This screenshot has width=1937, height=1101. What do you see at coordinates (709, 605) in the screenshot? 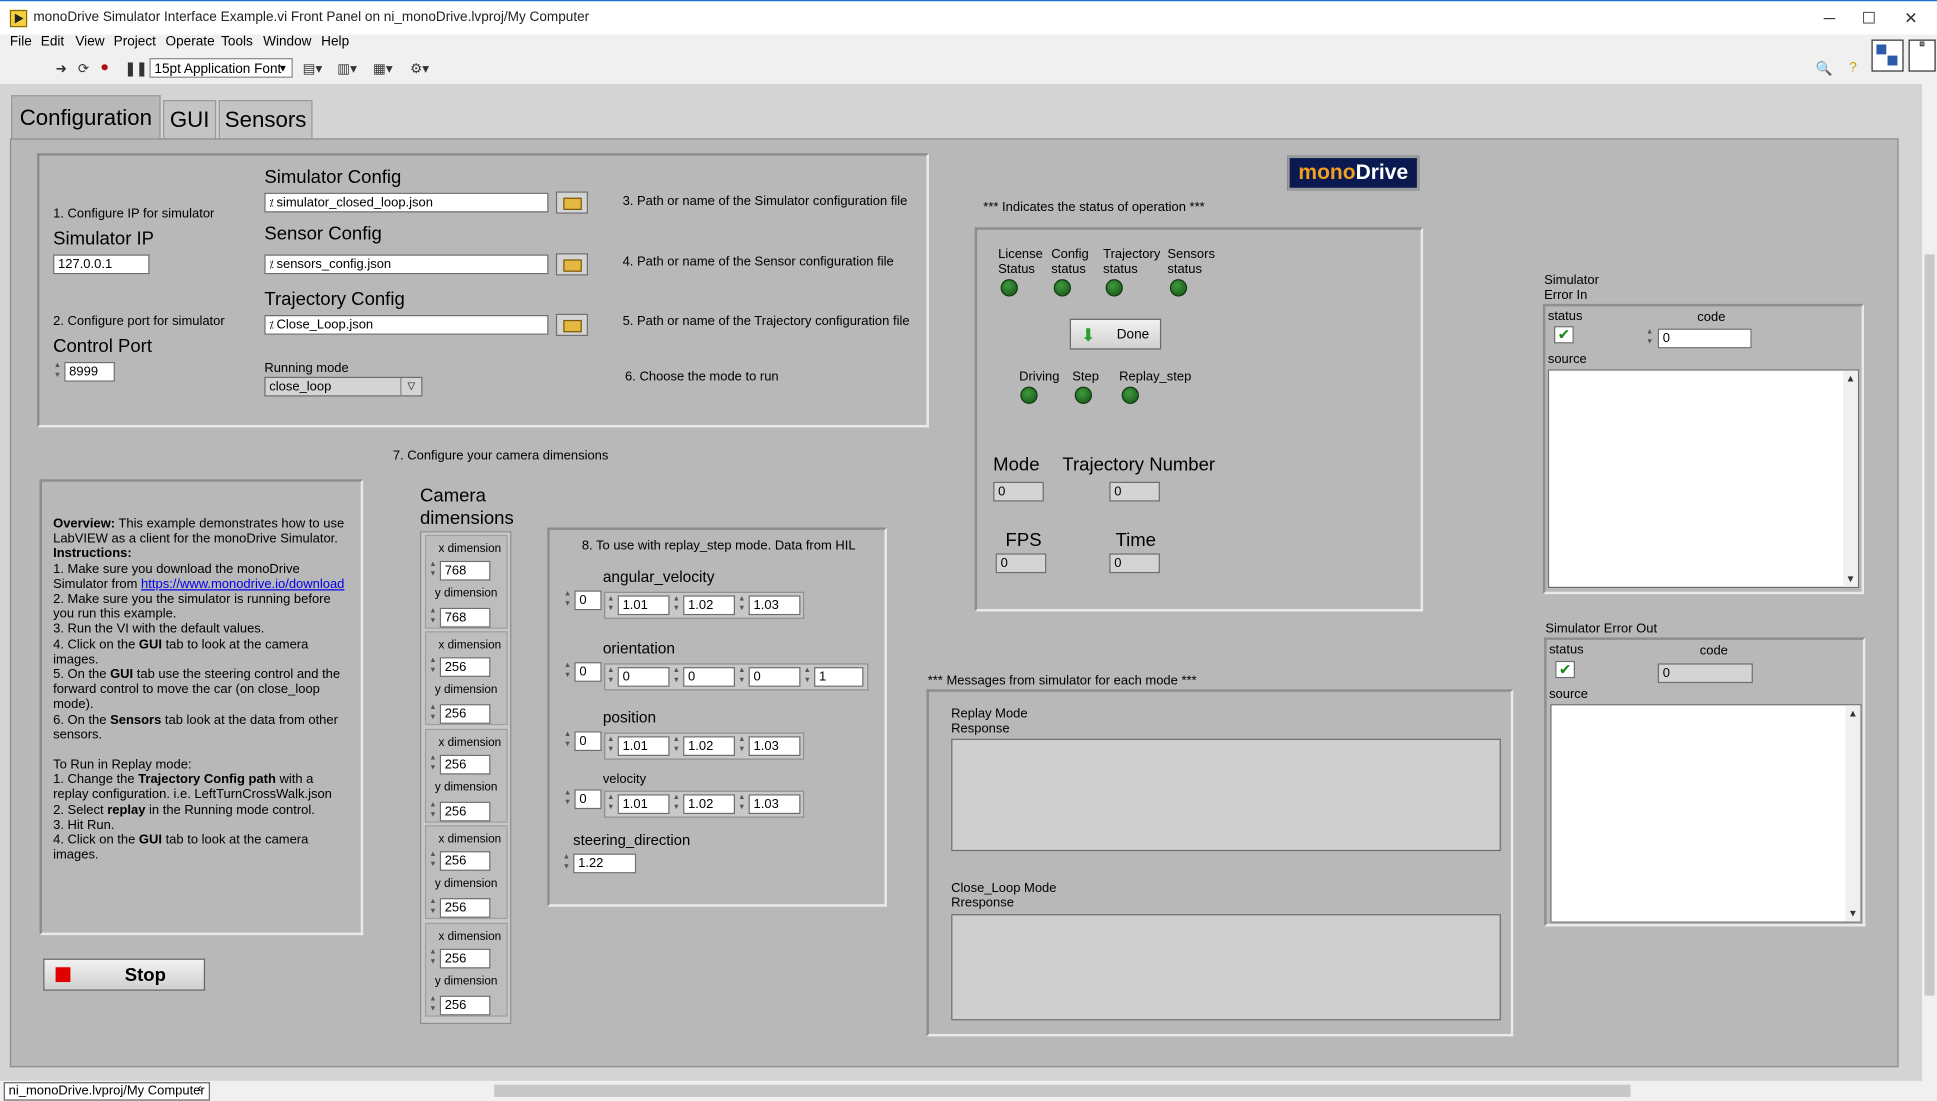
I see `angular-velocity-y: 1.02` at bounding box center [709, 605].